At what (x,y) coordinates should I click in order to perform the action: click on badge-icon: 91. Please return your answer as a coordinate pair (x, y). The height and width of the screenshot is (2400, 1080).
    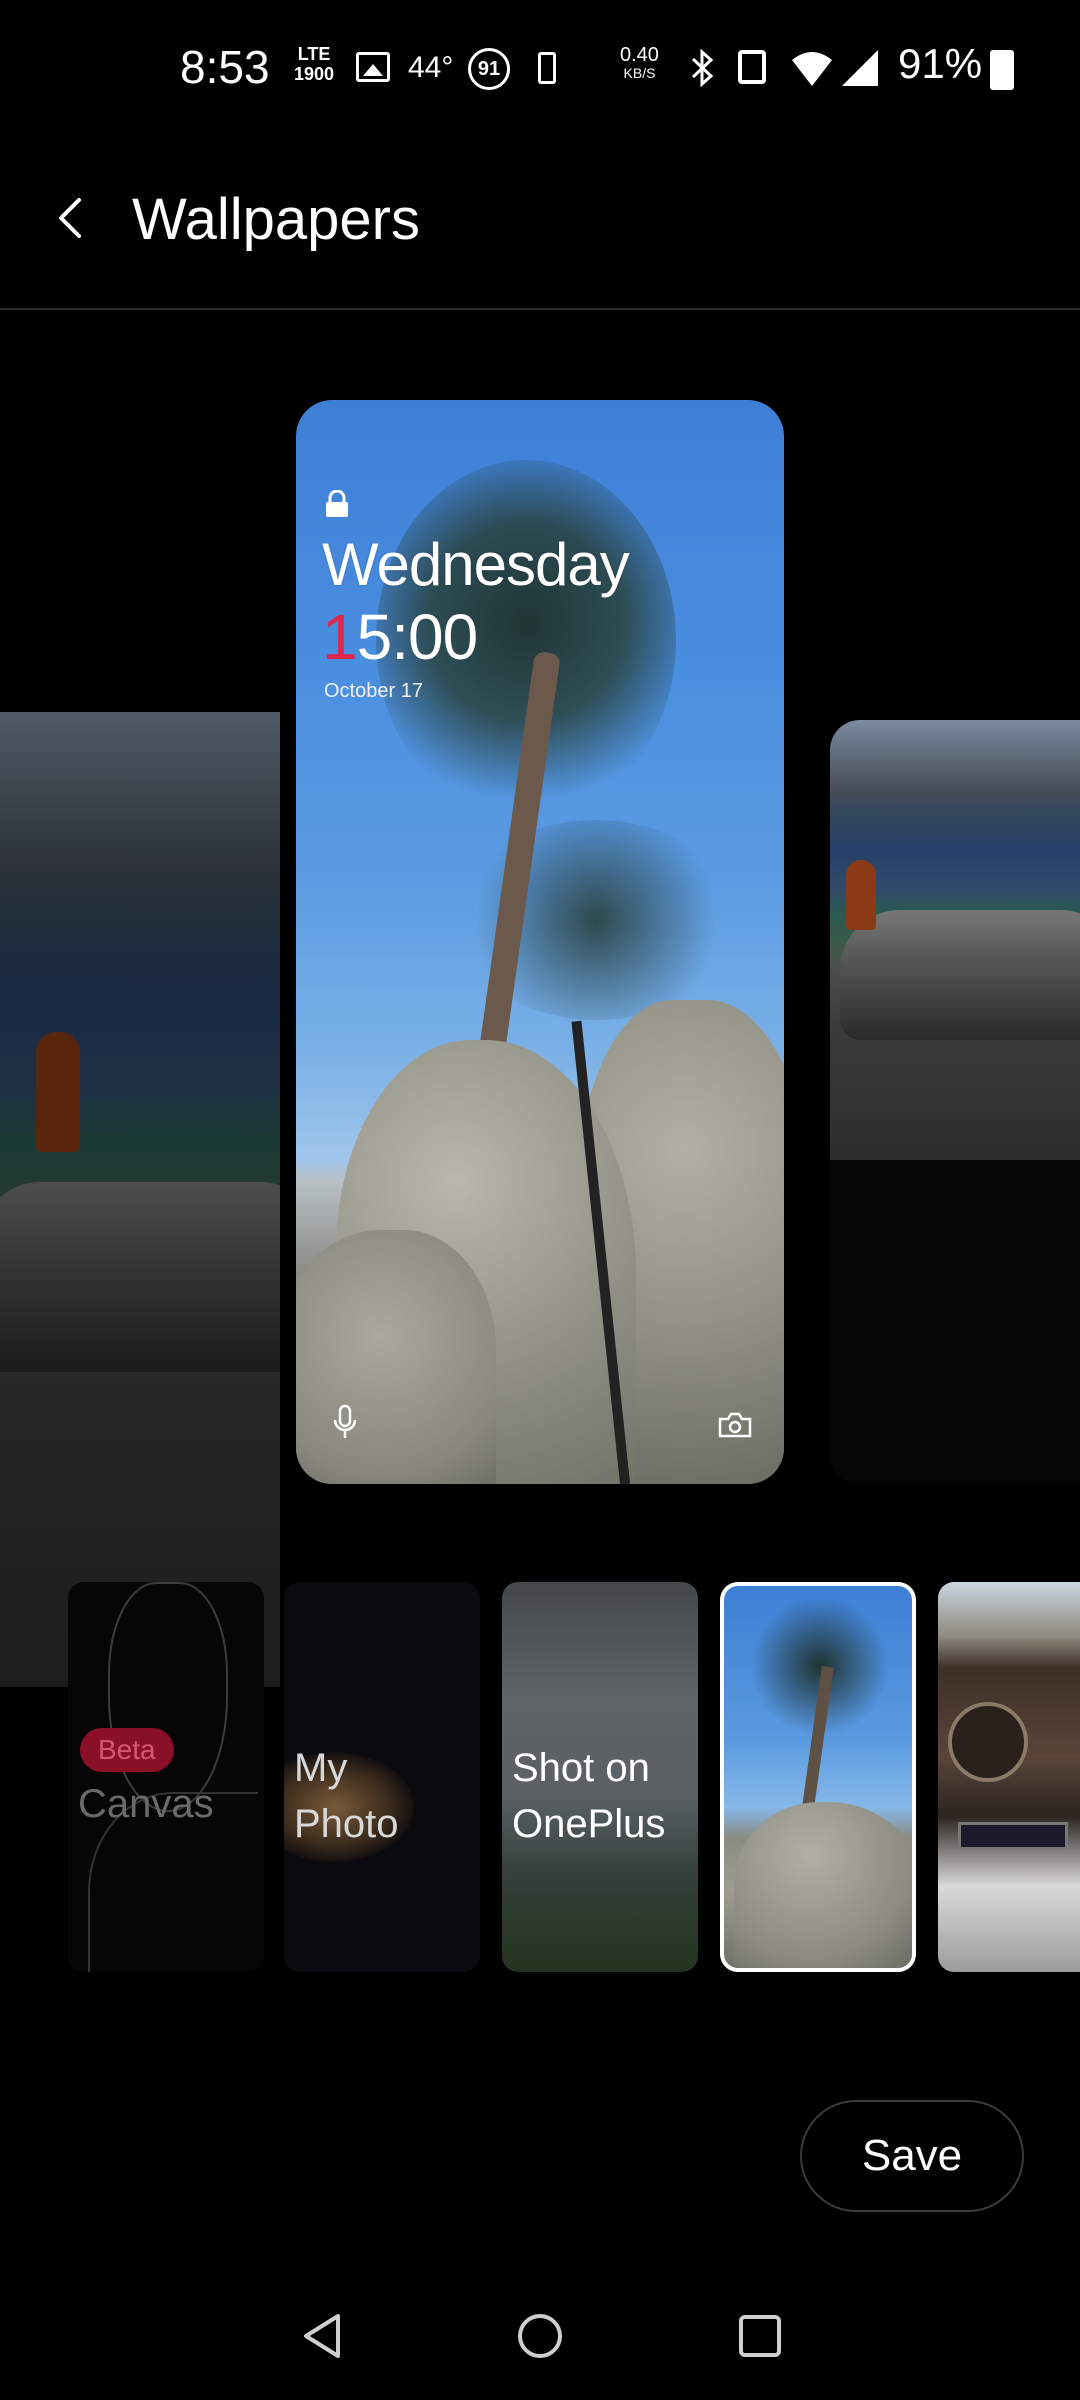
    Looking at the image, I should click on (489, 69).